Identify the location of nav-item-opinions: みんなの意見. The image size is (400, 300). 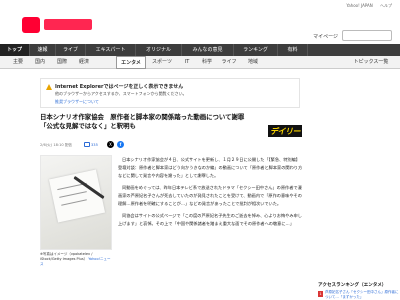
(208, 50).